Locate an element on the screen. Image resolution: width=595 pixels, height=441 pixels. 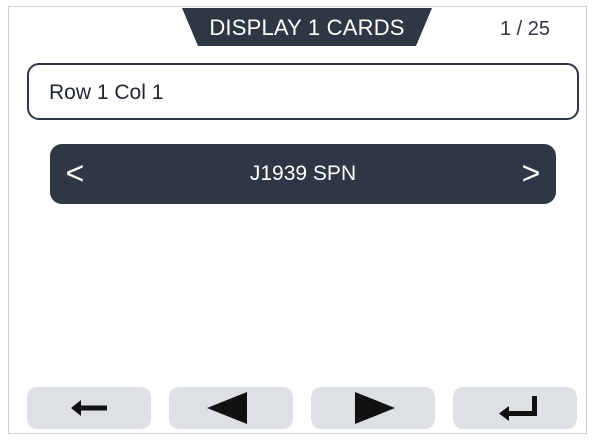
next-button is located at coordinates (373, 408).